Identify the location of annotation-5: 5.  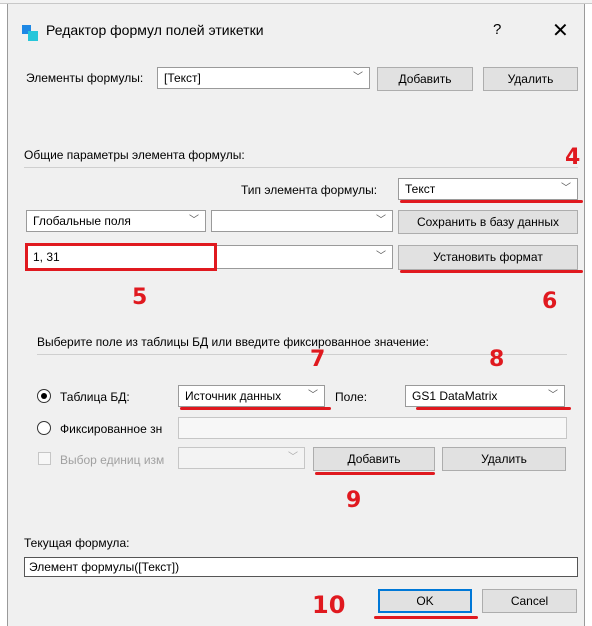
(140, 297).